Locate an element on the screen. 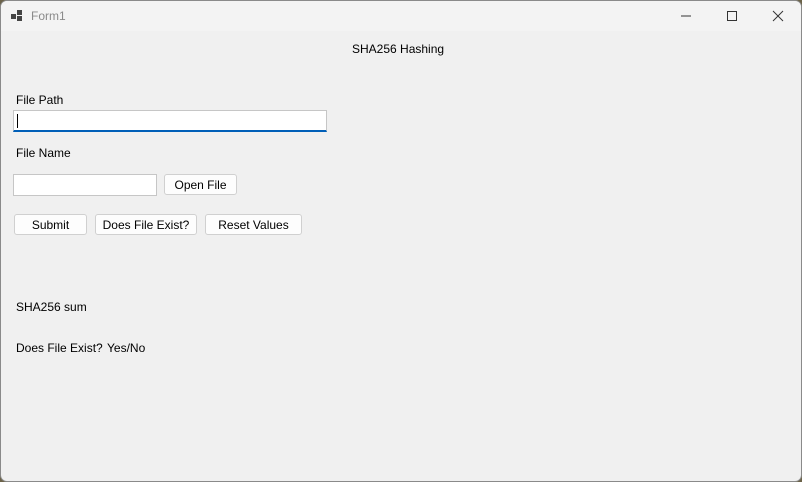 The width and height of the screenshot is (802, 482). app-icon is located at coordinates (17, 16).